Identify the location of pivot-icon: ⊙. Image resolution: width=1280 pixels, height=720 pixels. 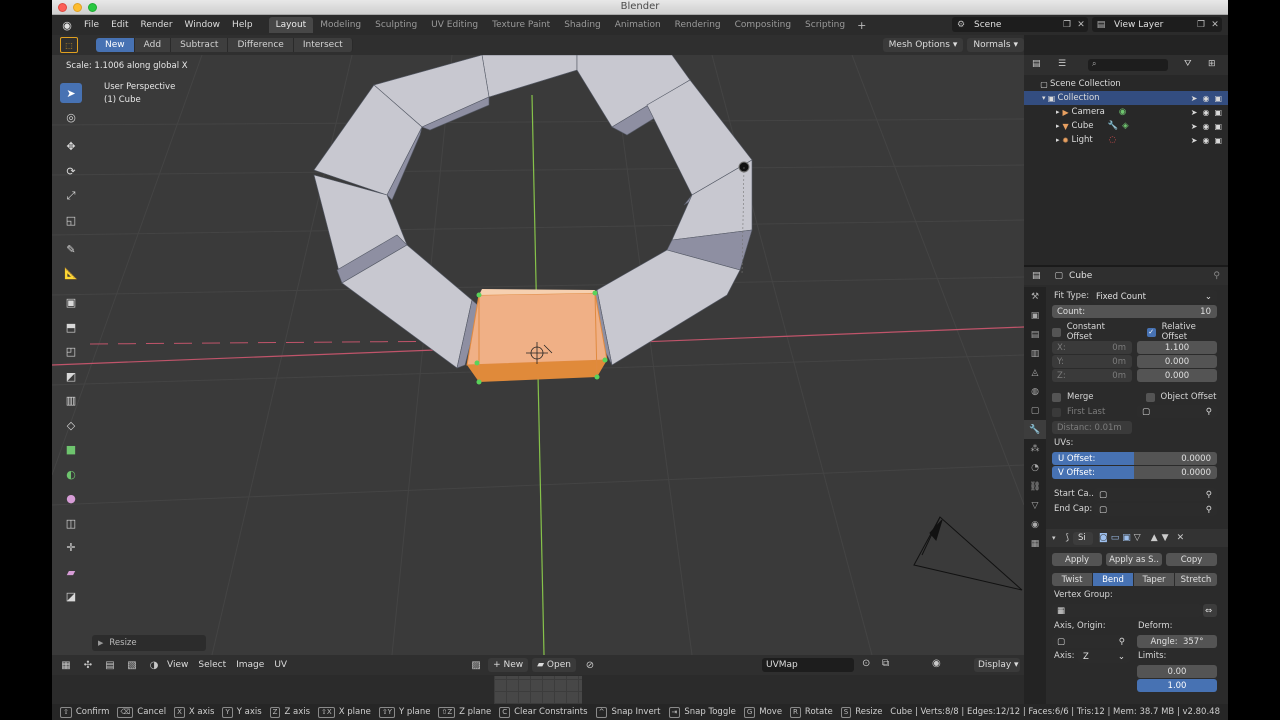
(866, 663).